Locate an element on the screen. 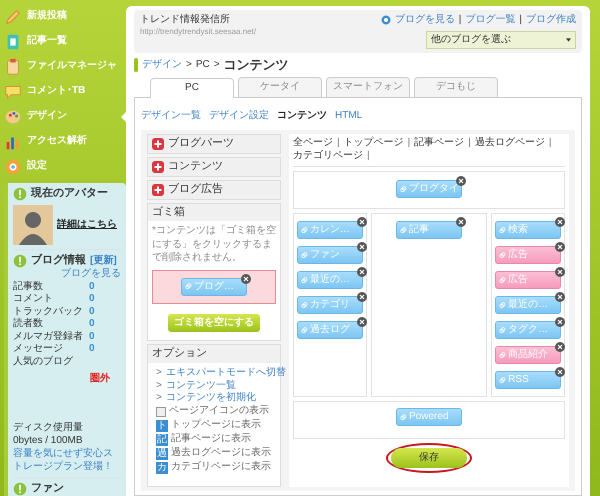 This screenshot has width=600, height=496. page-badge: ト is located at coordinates (162, 426).